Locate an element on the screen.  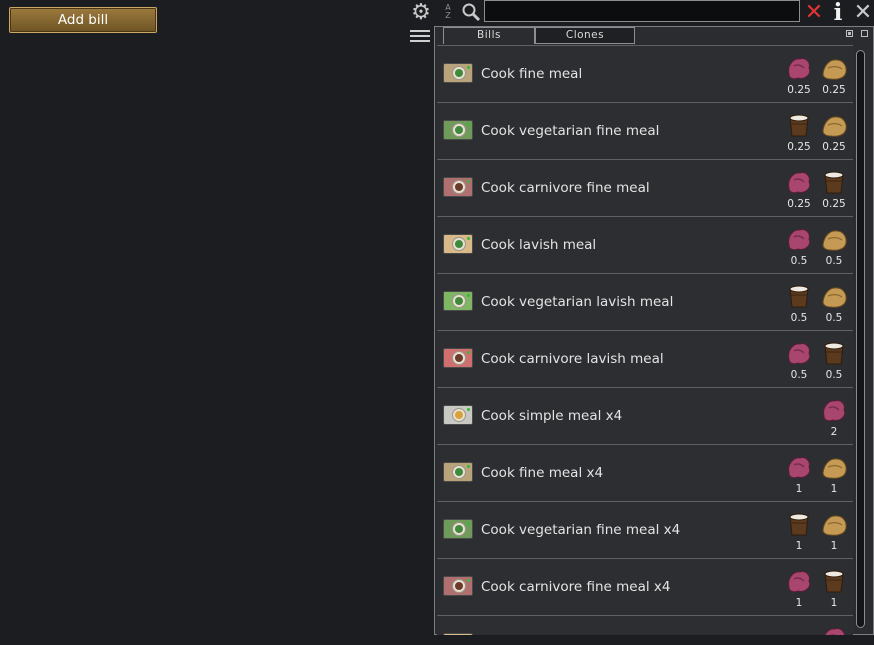
recipe-label: Cook fine meal x4 is located at coordinates (542, 473).